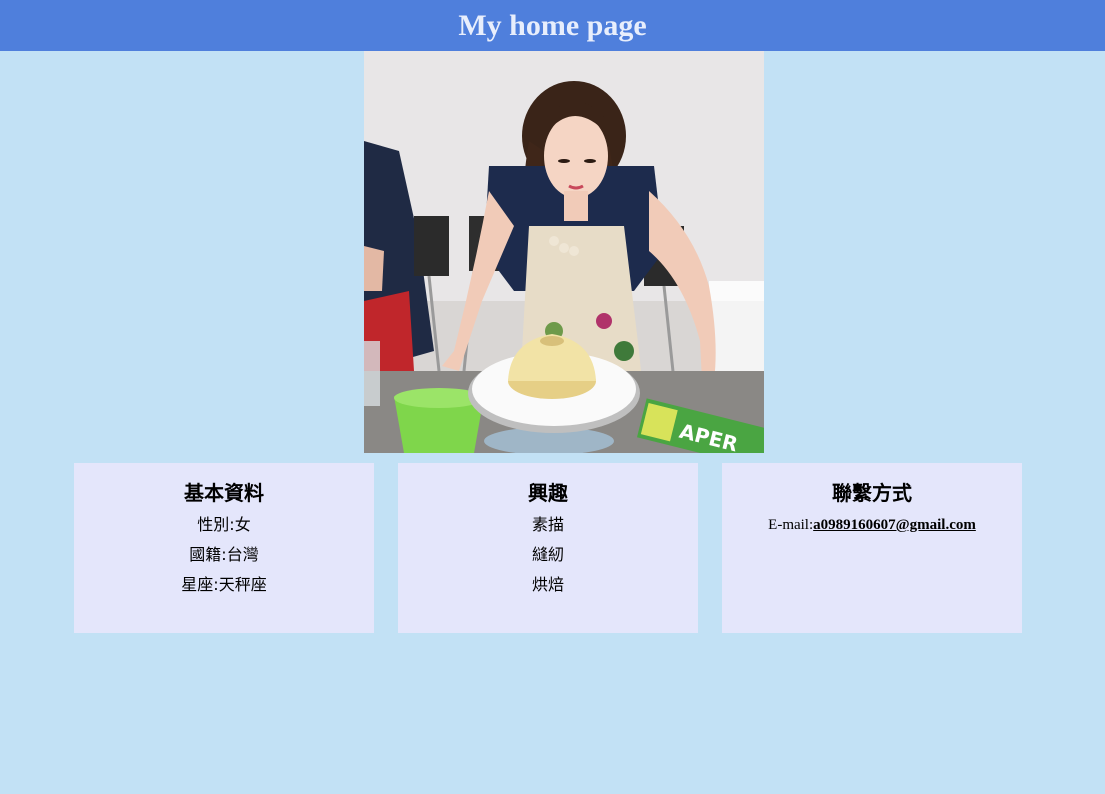 Image resolution: width=1105 pixels, height=794 pixels. I want to click on hobbies-card: 興趣 素描 縫紉 烘焙, so click(548, 548).